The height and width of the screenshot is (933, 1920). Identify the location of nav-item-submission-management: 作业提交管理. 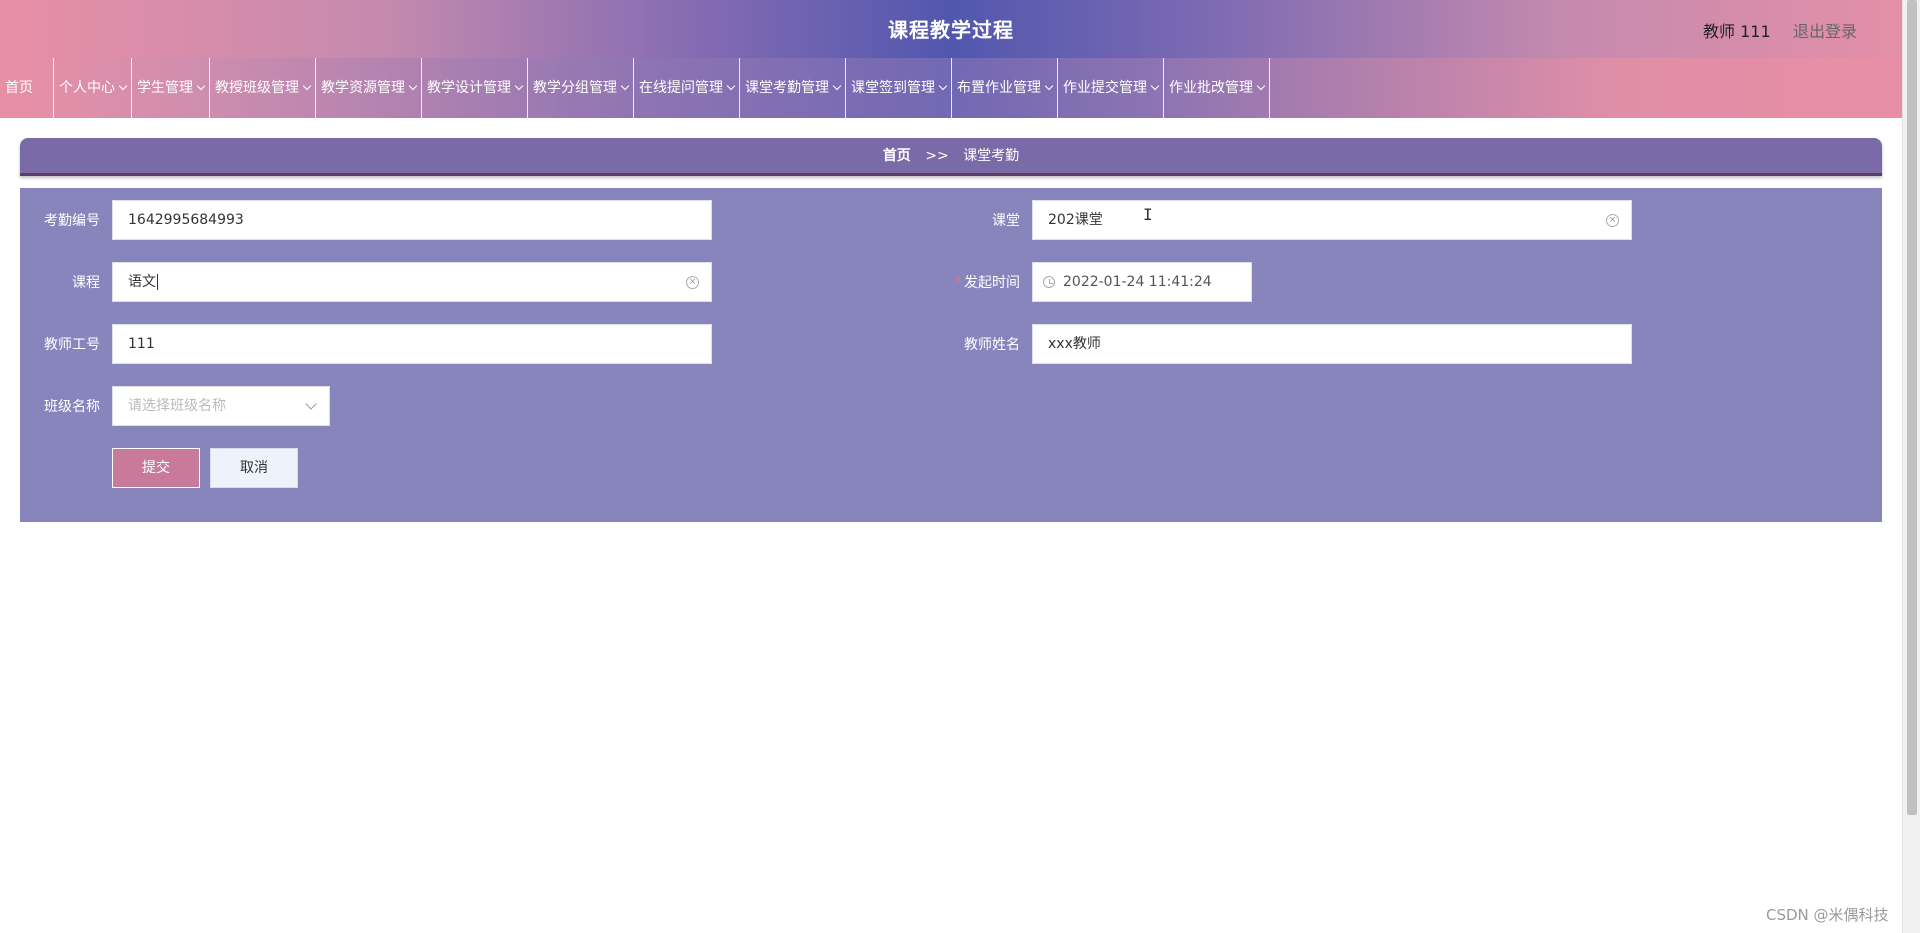
(1111, 88).